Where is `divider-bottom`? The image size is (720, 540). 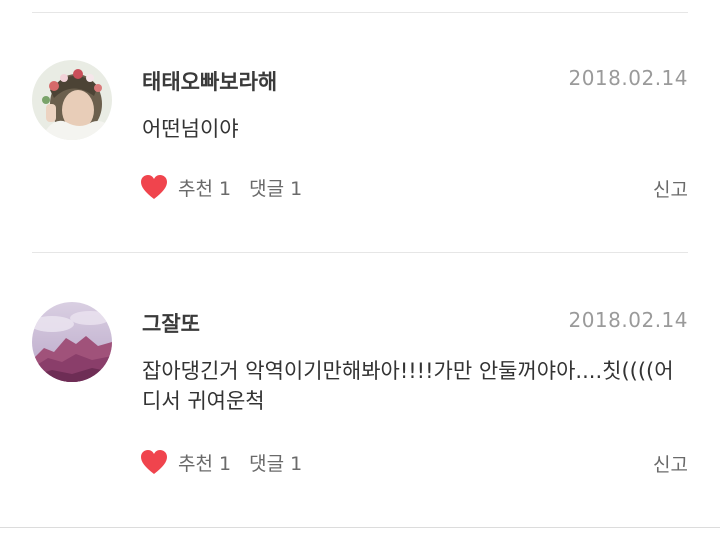
divider-bottom is located at coordinates (360, 527).